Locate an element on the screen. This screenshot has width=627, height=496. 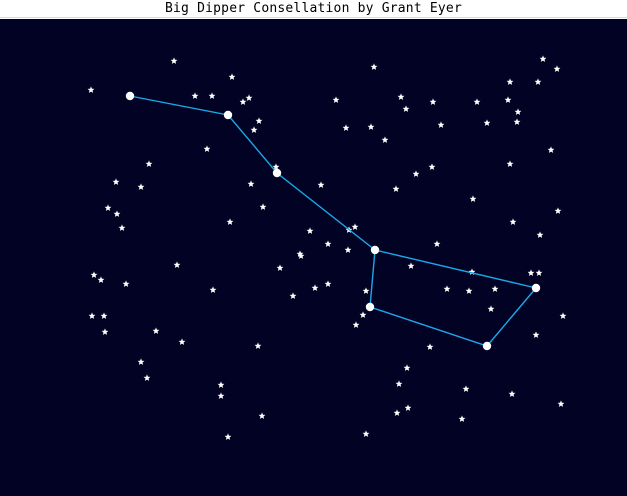
window-title: Big Dipper Consellation by Grant Eyer is located at coordinates (313, 8).